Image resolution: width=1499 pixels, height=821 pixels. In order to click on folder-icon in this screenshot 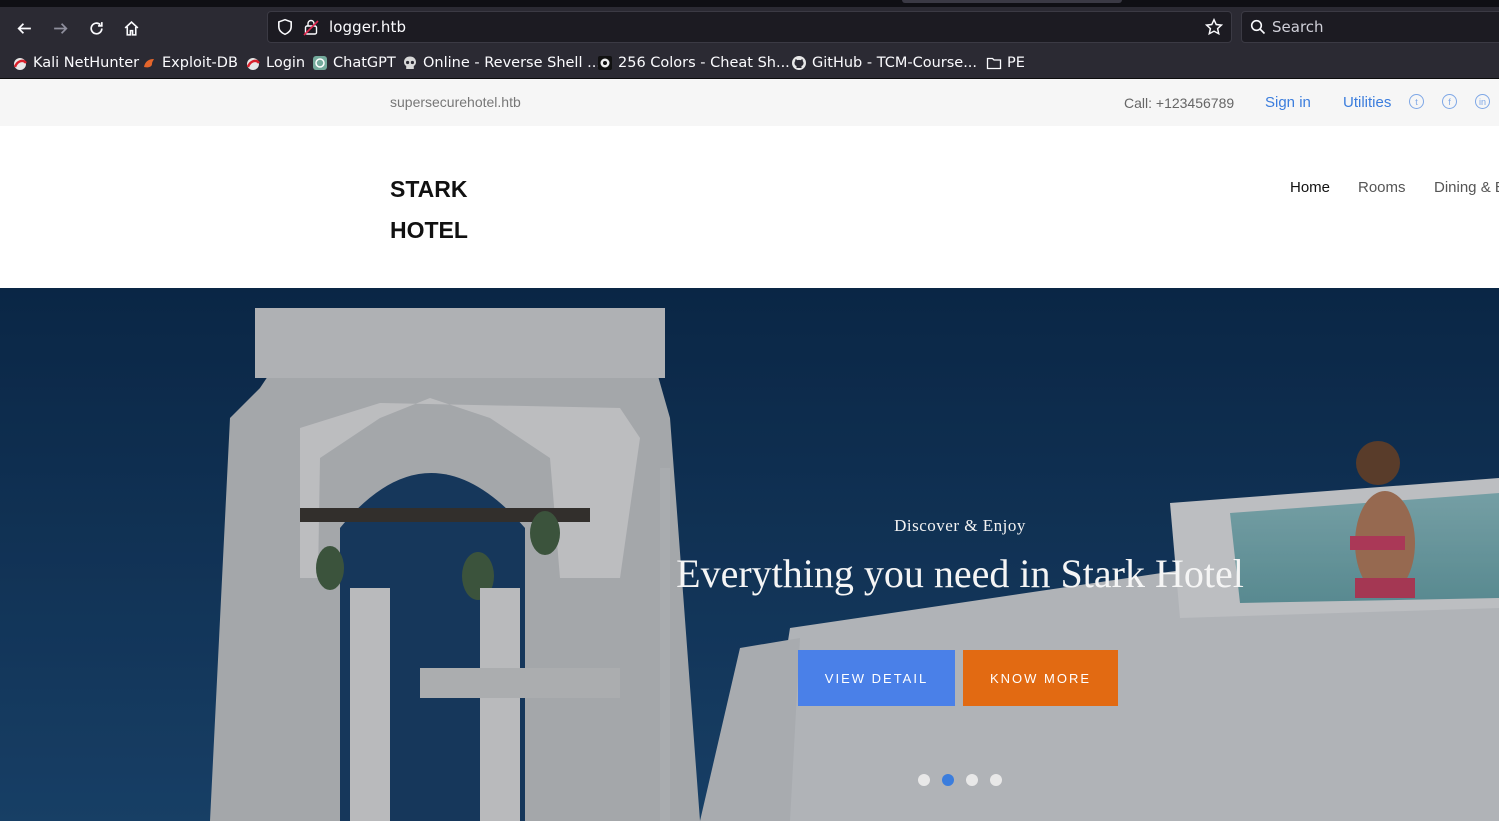, I will do `click(994, 63)`.